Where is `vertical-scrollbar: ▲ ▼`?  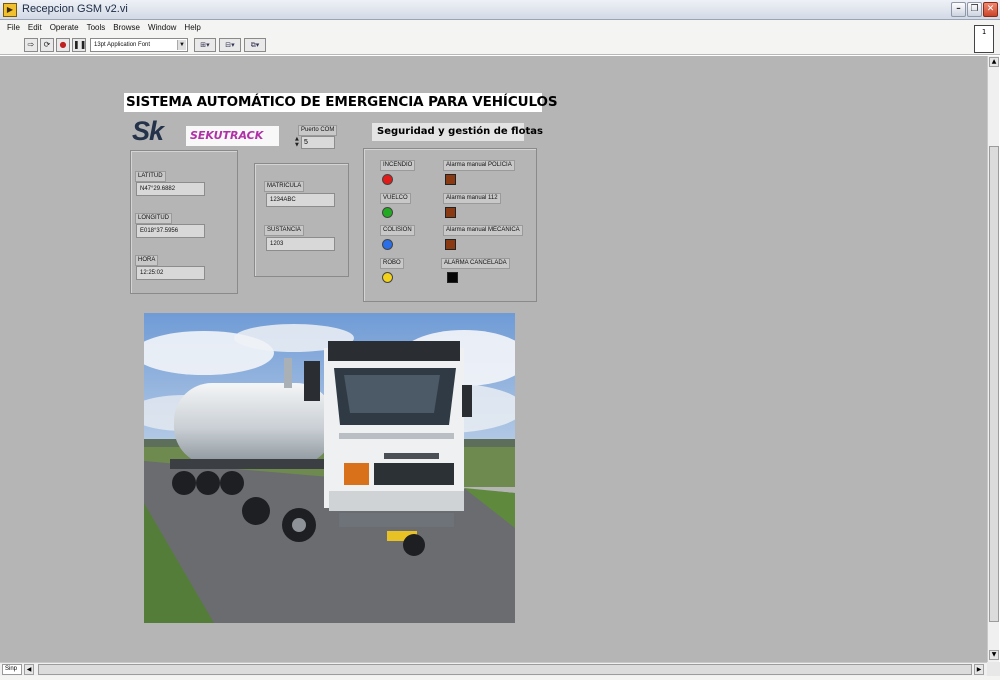
vertical-scrollbar: ▲ ▼ is located at coordinates (993, 359).